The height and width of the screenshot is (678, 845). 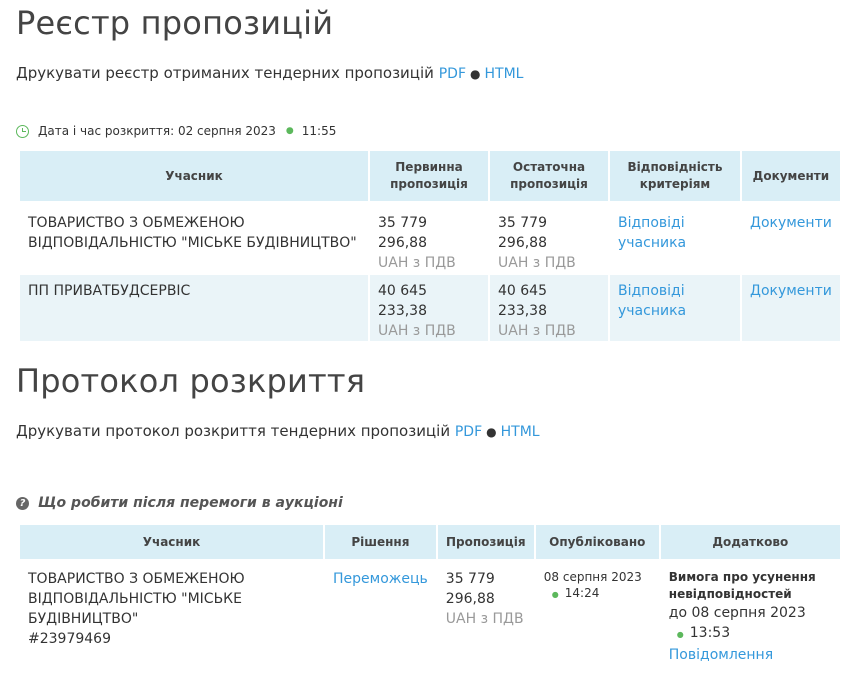 I want to click on clock-icon, so click(x=22, y=131).